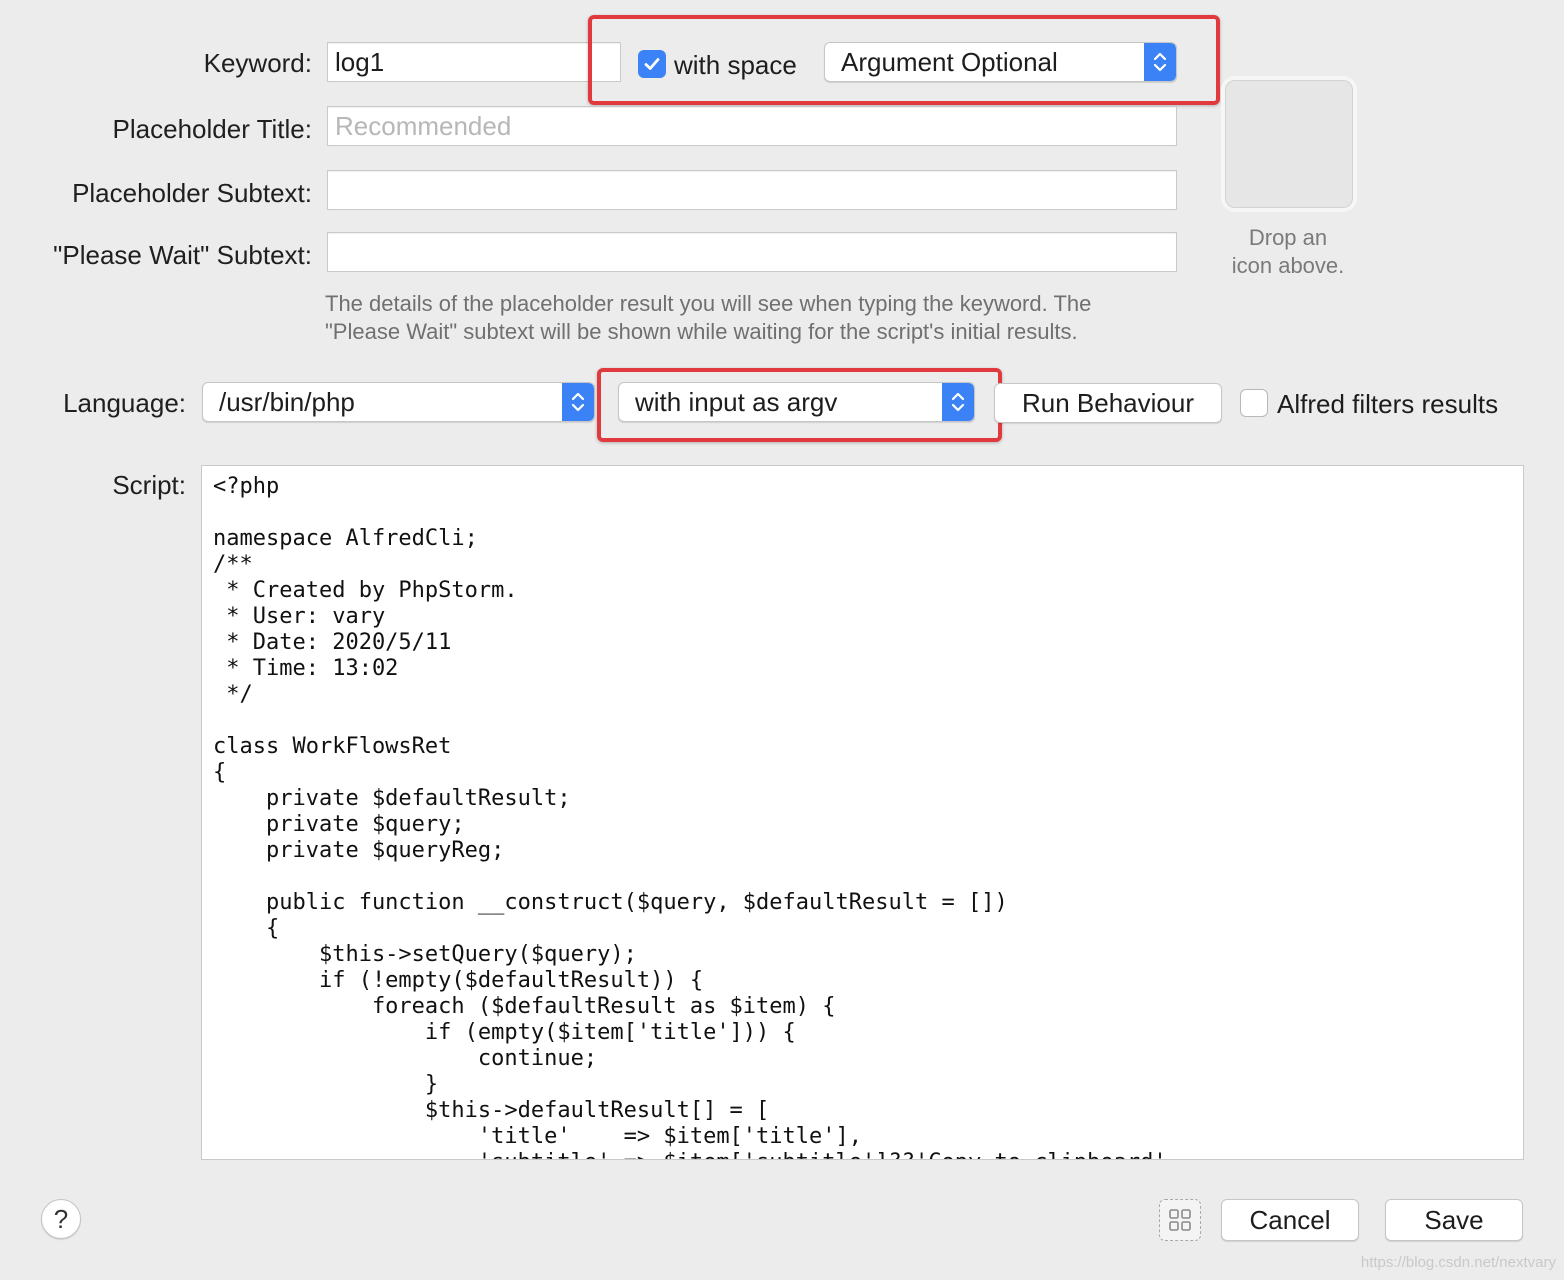  What do you see at coordinates (752, 190) in the screenshot?
I see `placeholder-subtext-input` at bounding box center [752, 190].